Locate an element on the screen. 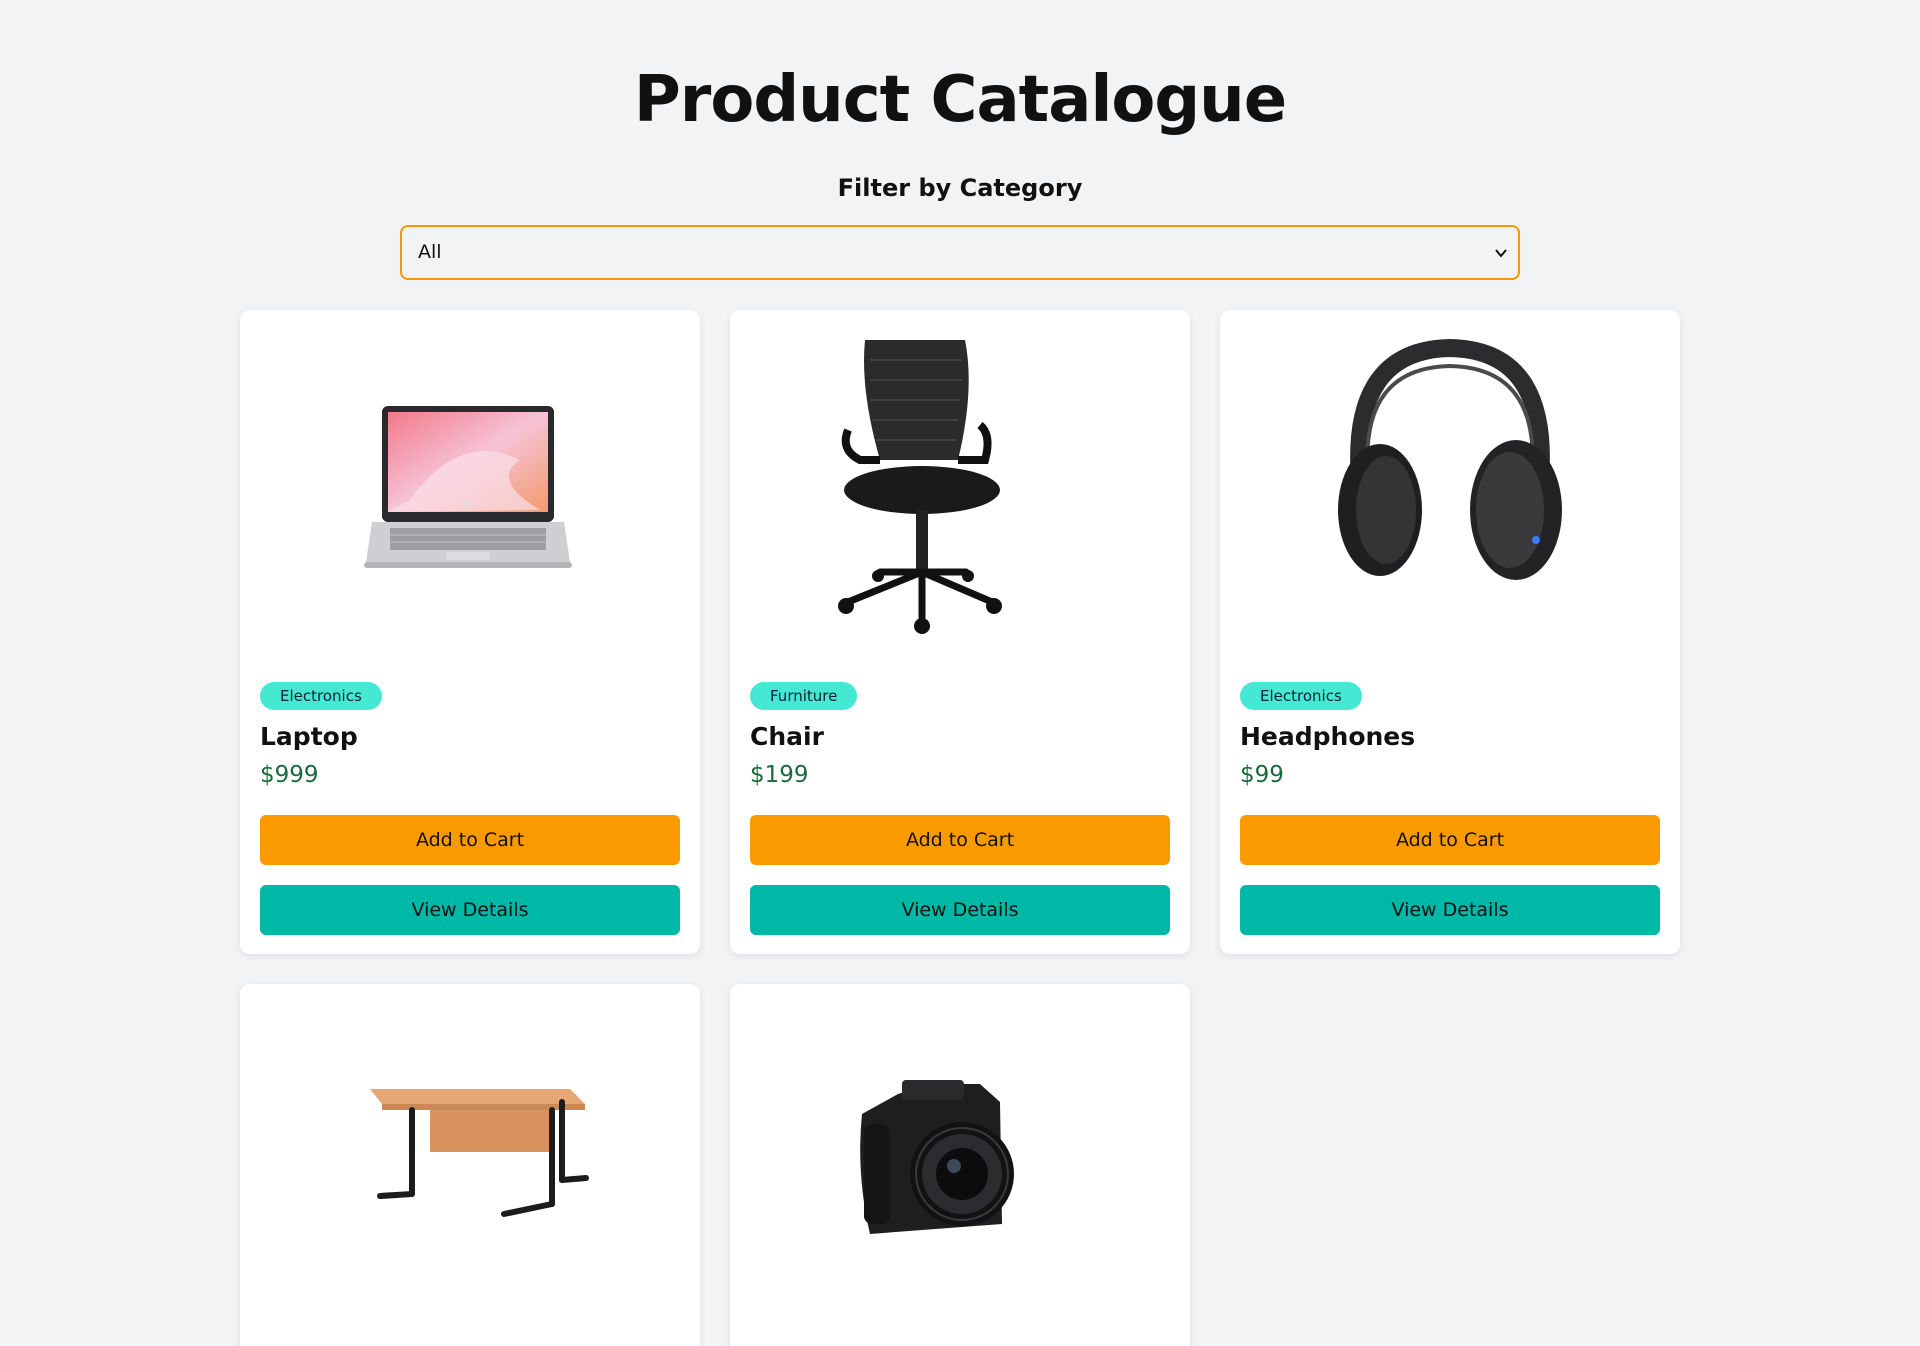 The image size is (1920, 1346). filter-label: Filter by Category is located at coordinates (960, 188).